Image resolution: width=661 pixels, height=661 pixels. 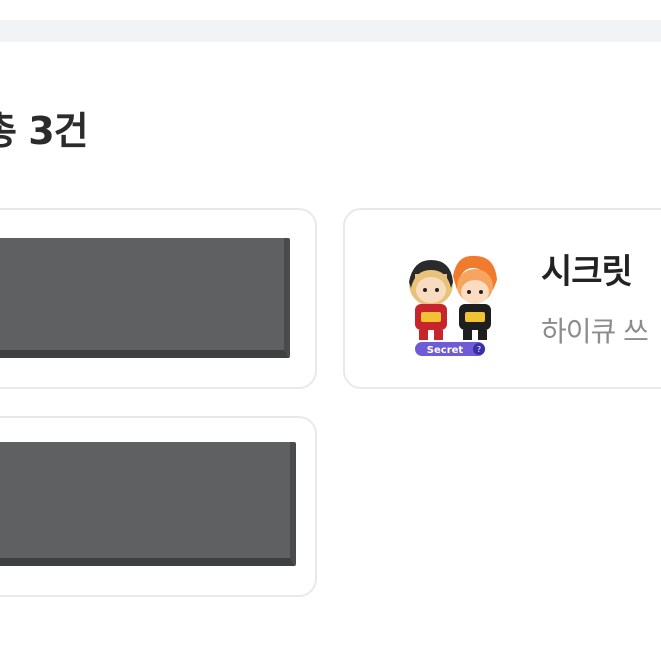 What do you see at coordinates (502, 298) in the screenshot?
I see `result-card-2: Secret ? 시크릿 하이큐 쓰` at bounding box center [502, 298].